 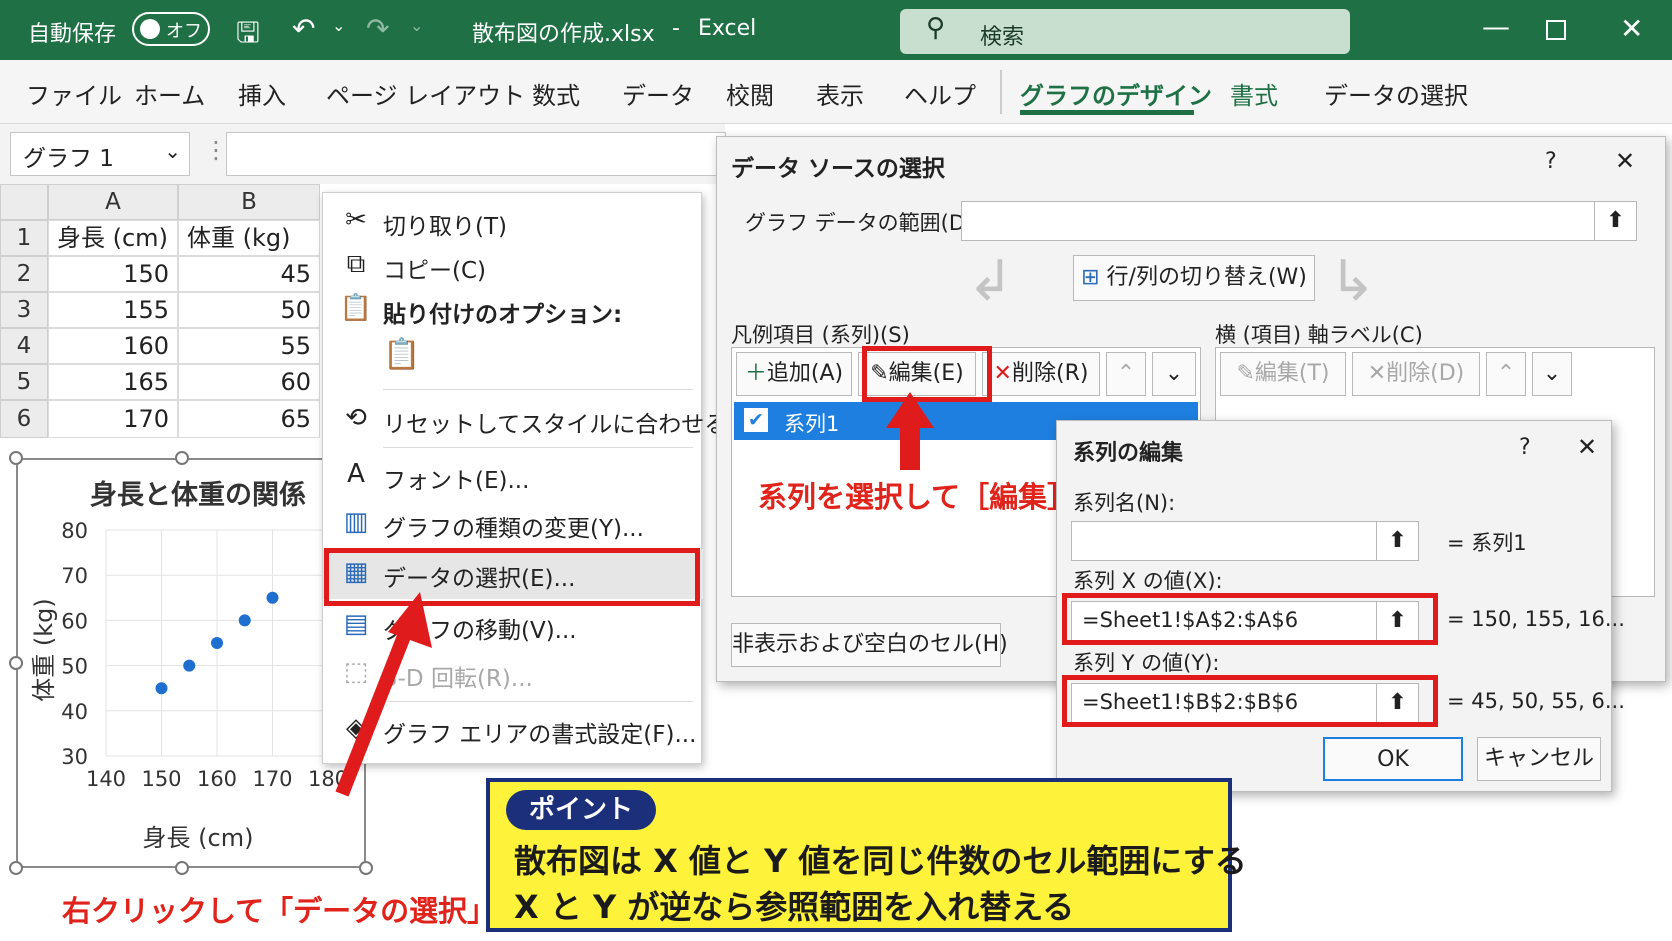 I want to click on red-arrow-diagonal-icon, so click(x=383, y=694).